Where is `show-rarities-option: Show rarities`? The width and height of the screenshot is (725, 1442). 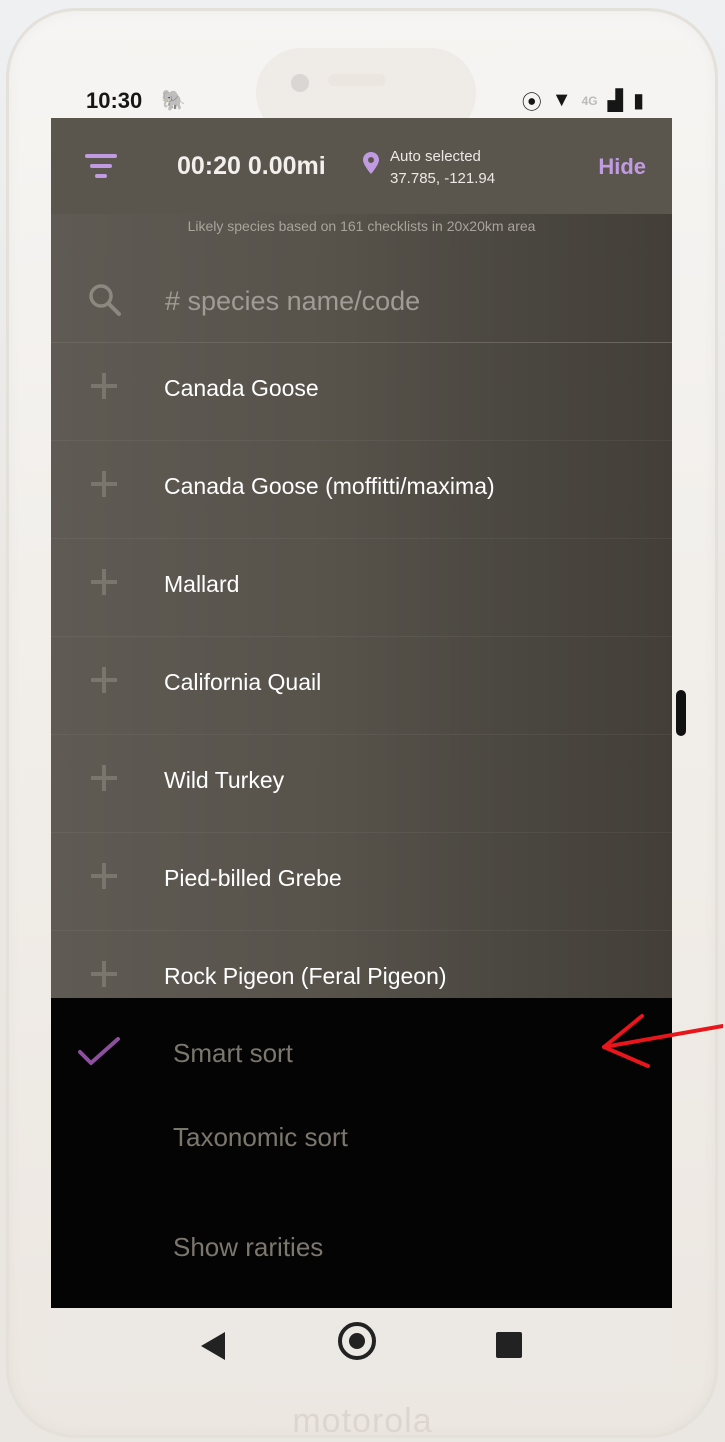 show-rarities-option: Show rarities is located at coordinates (248, 1247).